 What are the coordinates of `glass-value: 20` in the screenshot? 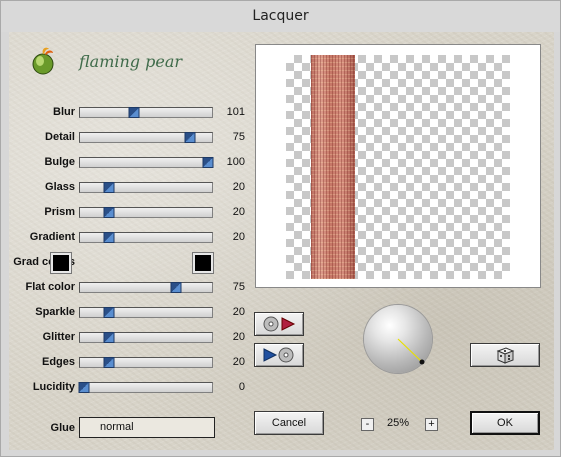 It's located at (238, 187).